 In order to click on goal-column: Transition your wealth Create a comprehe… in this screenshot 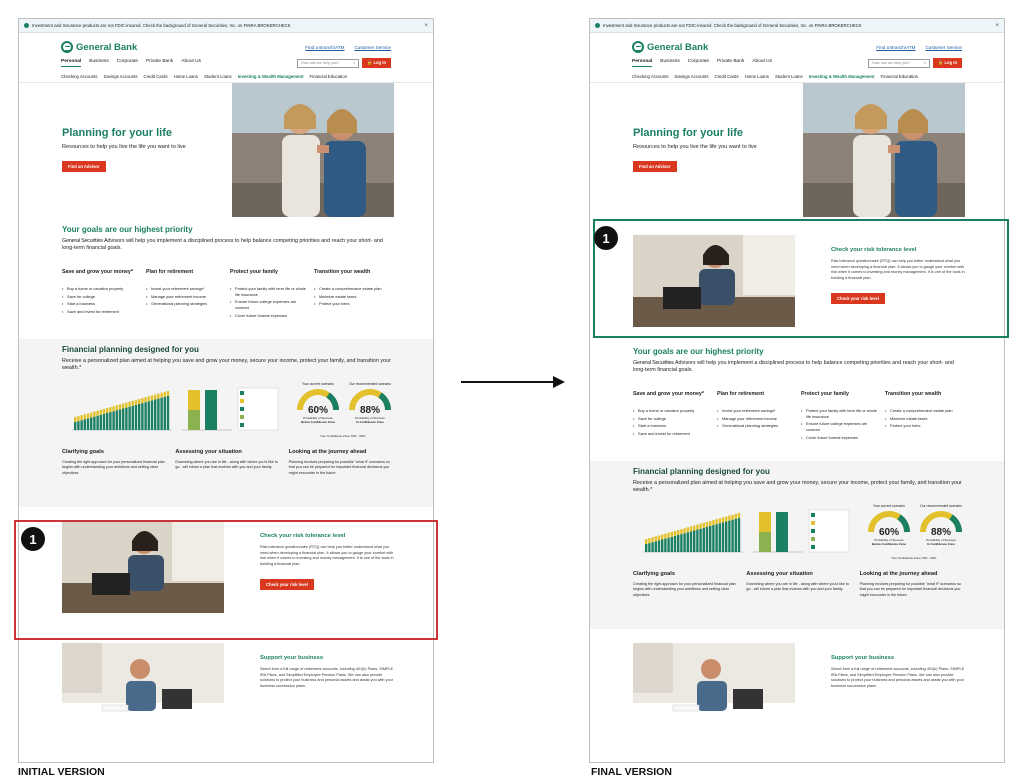, I will do `click(924, 416)`.